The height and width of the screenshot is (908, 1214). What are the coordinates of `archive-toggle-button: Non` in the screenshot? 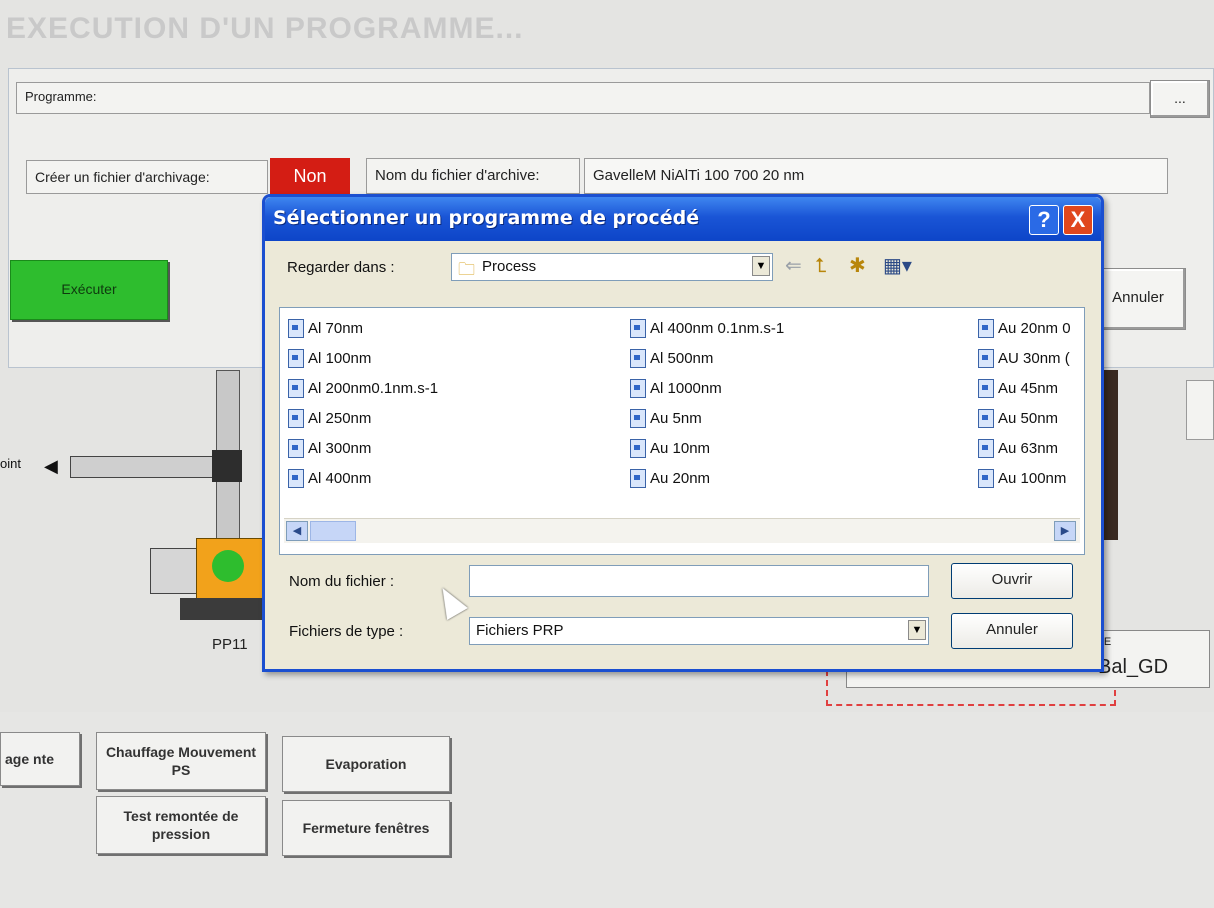 It's located at (310, 176).